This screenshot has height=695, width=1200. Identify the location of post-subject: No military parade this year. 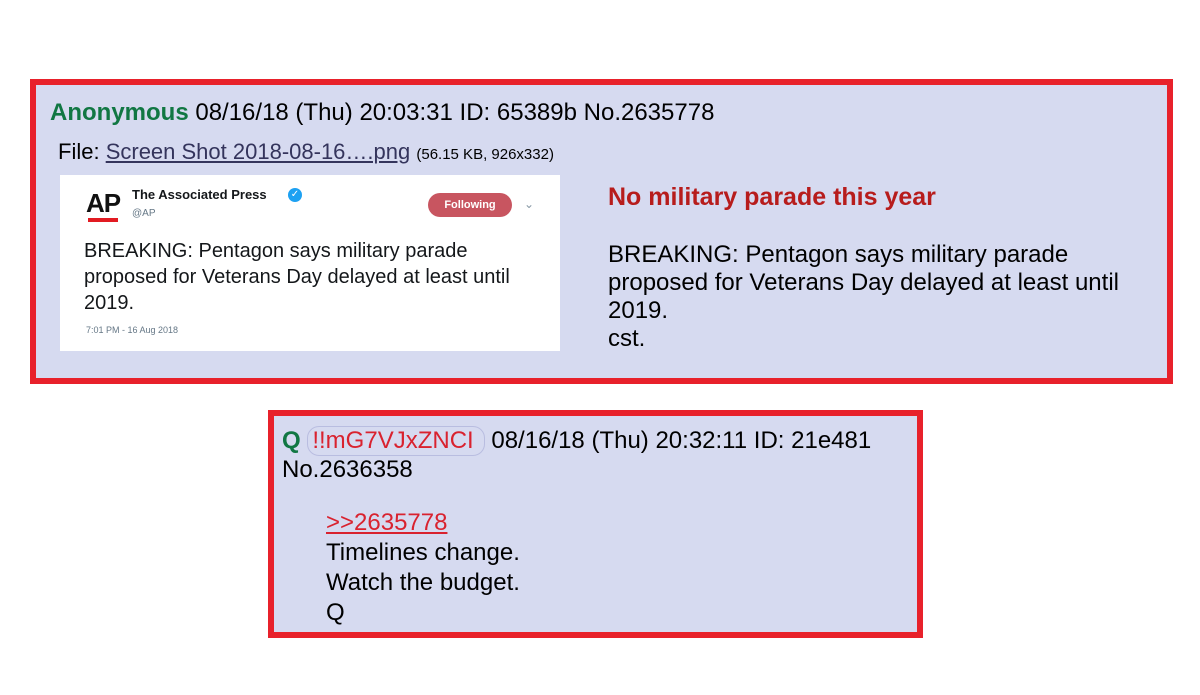
(772, 197).